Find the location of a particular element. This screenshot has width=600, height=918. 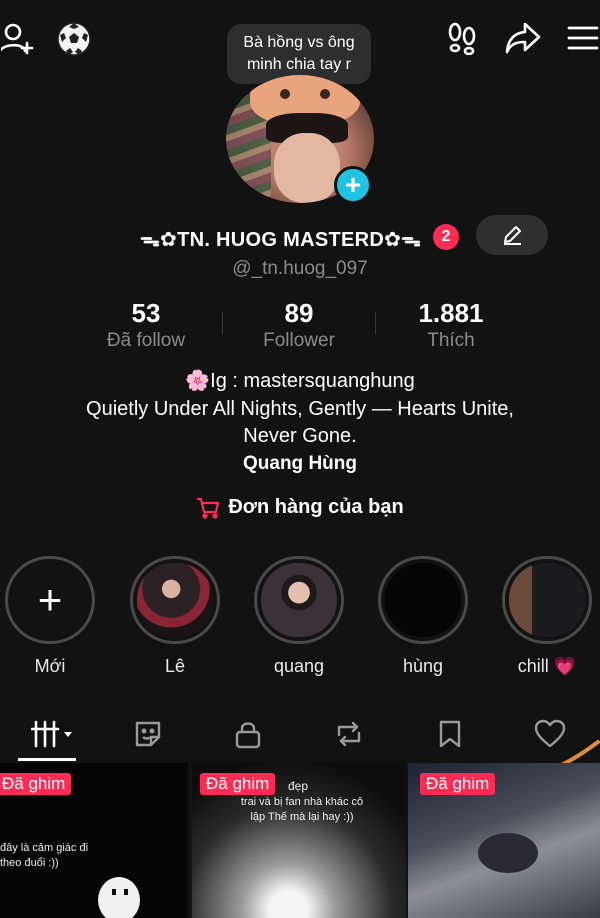

stat-likes: 1.881 Thích is located at coordinates (451, 325).